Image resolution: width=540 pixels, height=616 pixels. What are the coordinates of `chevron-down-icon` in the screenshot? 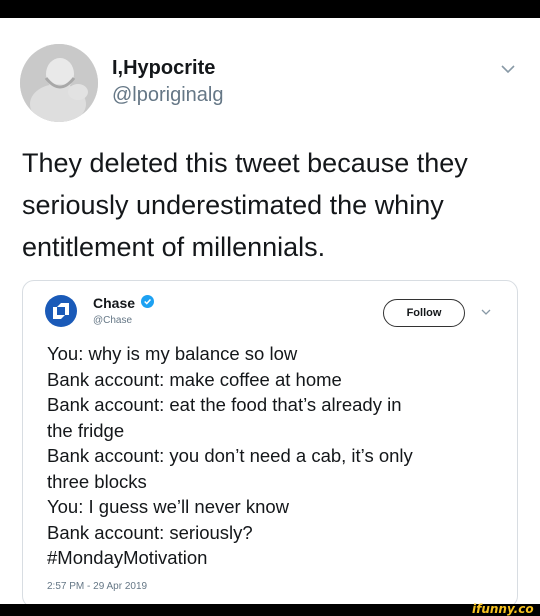 It's located at (508, 69).